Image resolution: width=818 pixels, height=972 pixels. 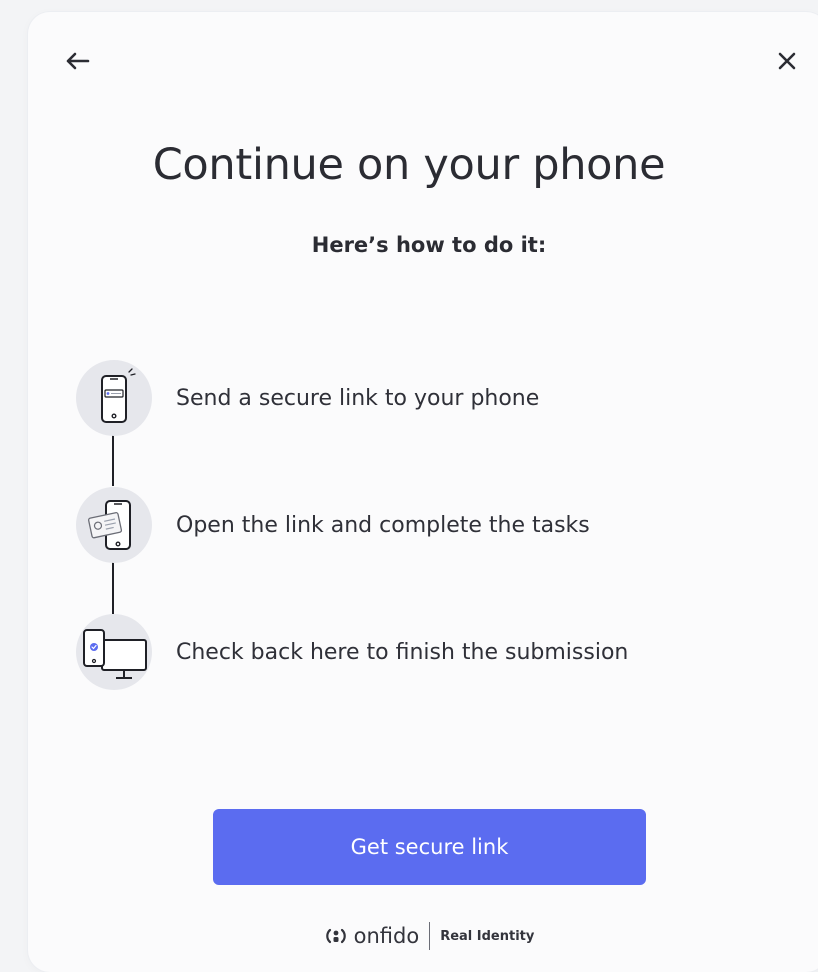 I want to click on footer-divider, so click(x=430, y=936).